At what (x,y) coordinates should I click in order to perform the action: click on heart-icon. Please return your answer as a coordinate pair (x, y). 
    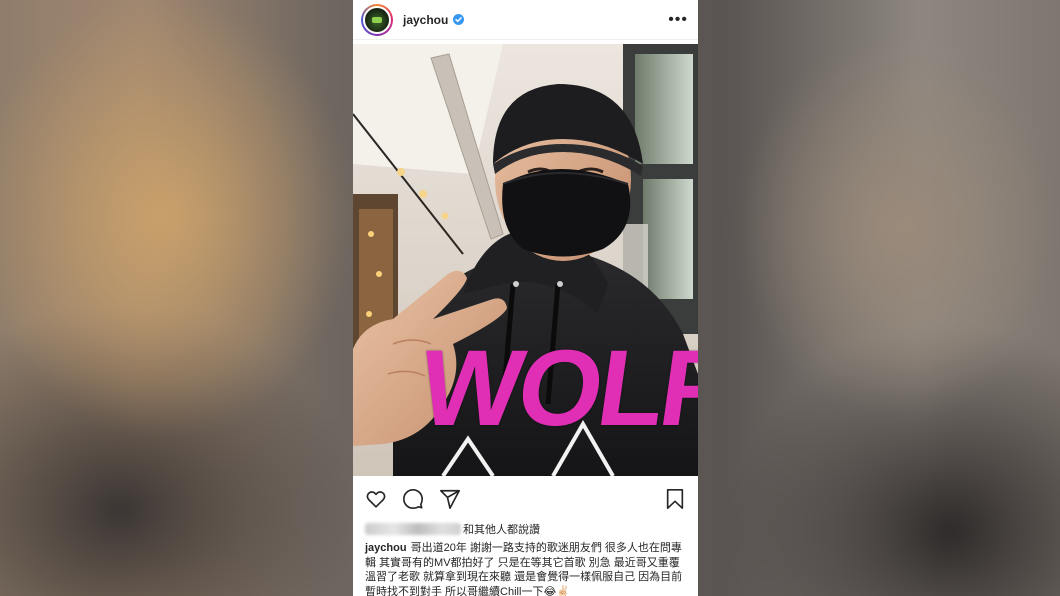
    Looking at the image, I should click on (376, 499).